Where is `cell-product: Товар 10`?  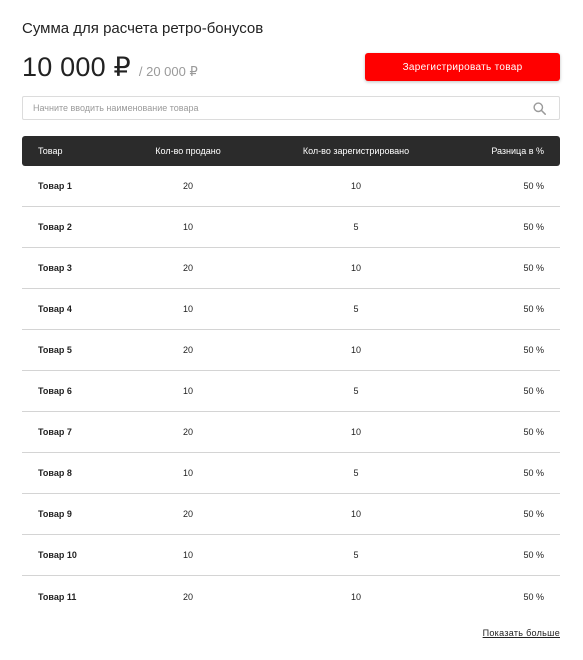
cell-product: Товар 10 is located at coordinates (57, 555).